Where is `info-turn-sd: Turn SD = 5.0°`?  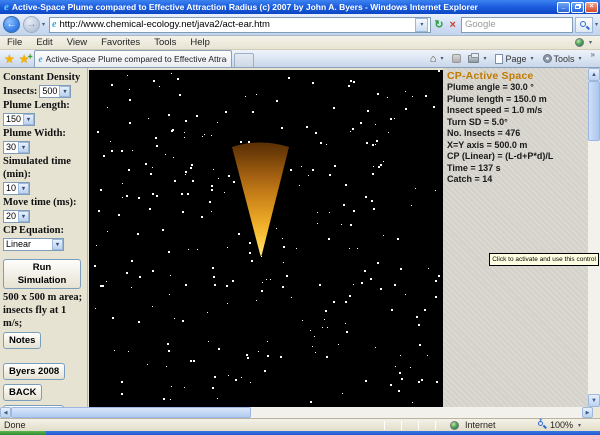
info-turn-sd: Turn SD = 5.0° is located at coordinates (477, 121).